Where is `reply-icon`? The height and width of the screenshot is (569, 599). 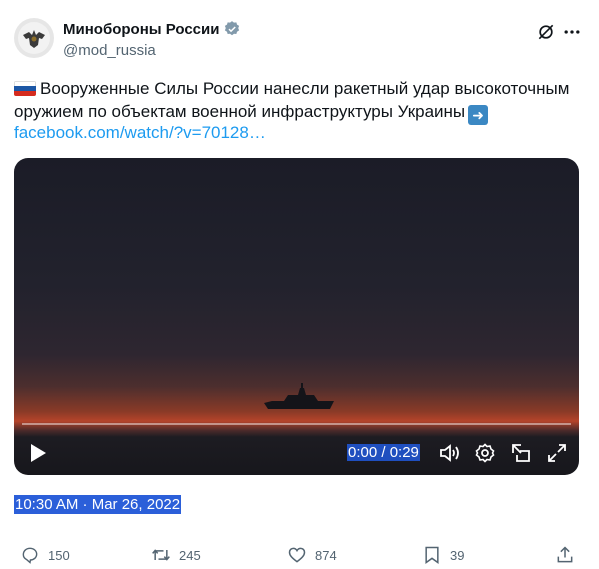
reply-icon is located at coordinates (30, 555).